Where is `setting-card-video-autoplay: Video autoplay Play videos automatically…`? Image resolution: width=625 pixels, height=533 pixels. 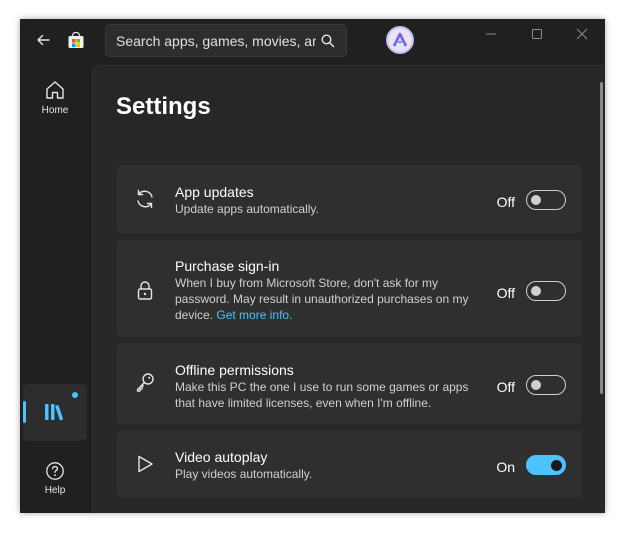
setting-card-video-autoplay: Video autoplay Play videos automatically… is located at coordinates (349, 464).